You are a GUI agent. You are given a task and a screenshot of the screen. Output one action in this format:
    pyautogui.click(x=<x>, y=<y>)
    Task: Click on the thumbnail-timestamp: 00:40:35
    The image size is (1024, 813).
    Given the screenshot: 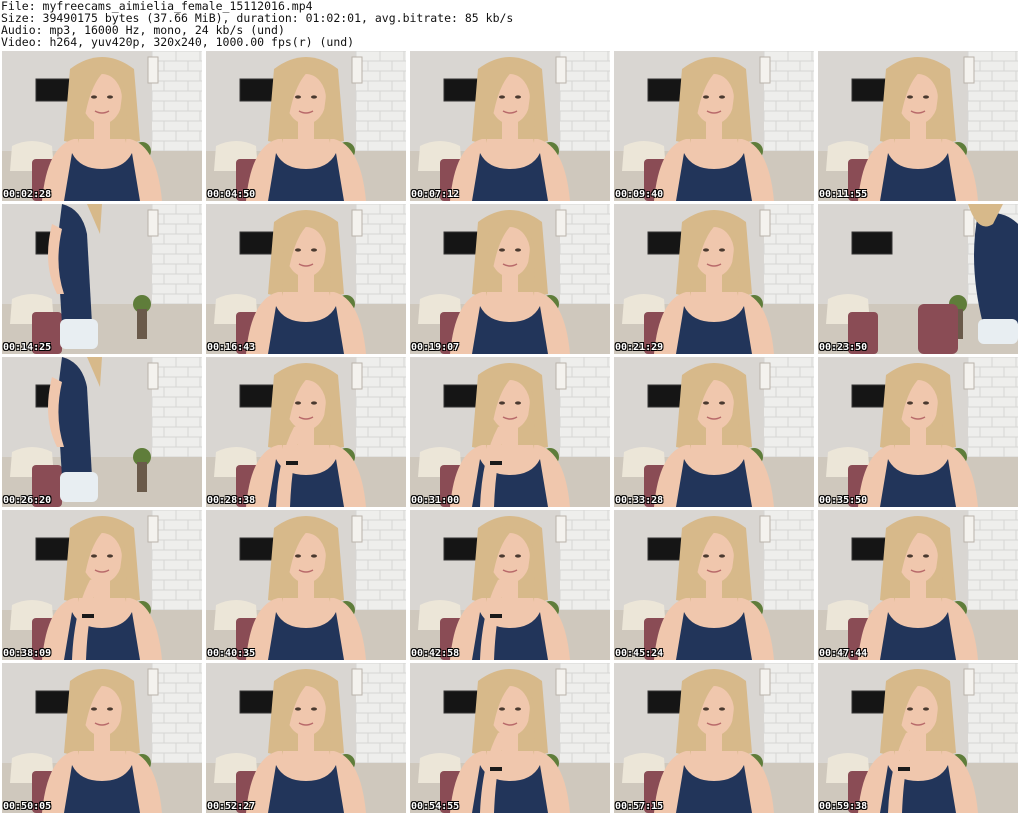 What is the action you would take?
    pyautogui.click(x=231, y=653)
    